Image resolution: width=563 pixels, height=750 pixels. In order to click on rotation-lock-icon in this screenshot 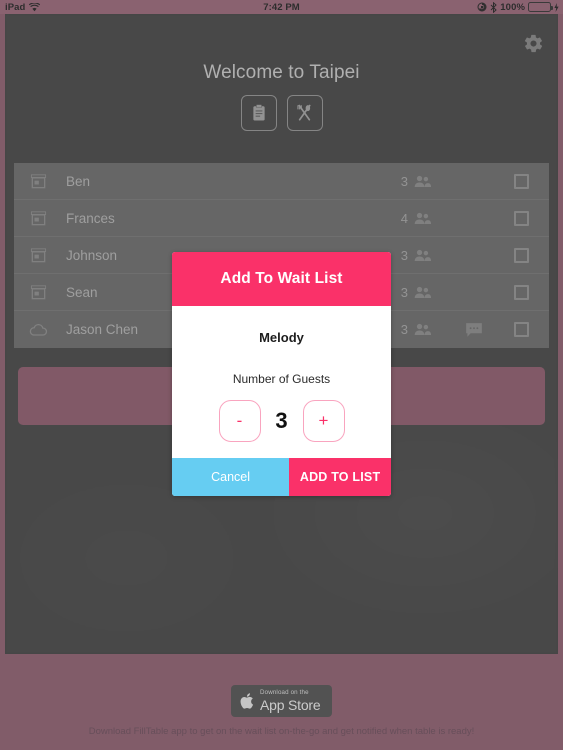, I will do `click(482, 7)`.